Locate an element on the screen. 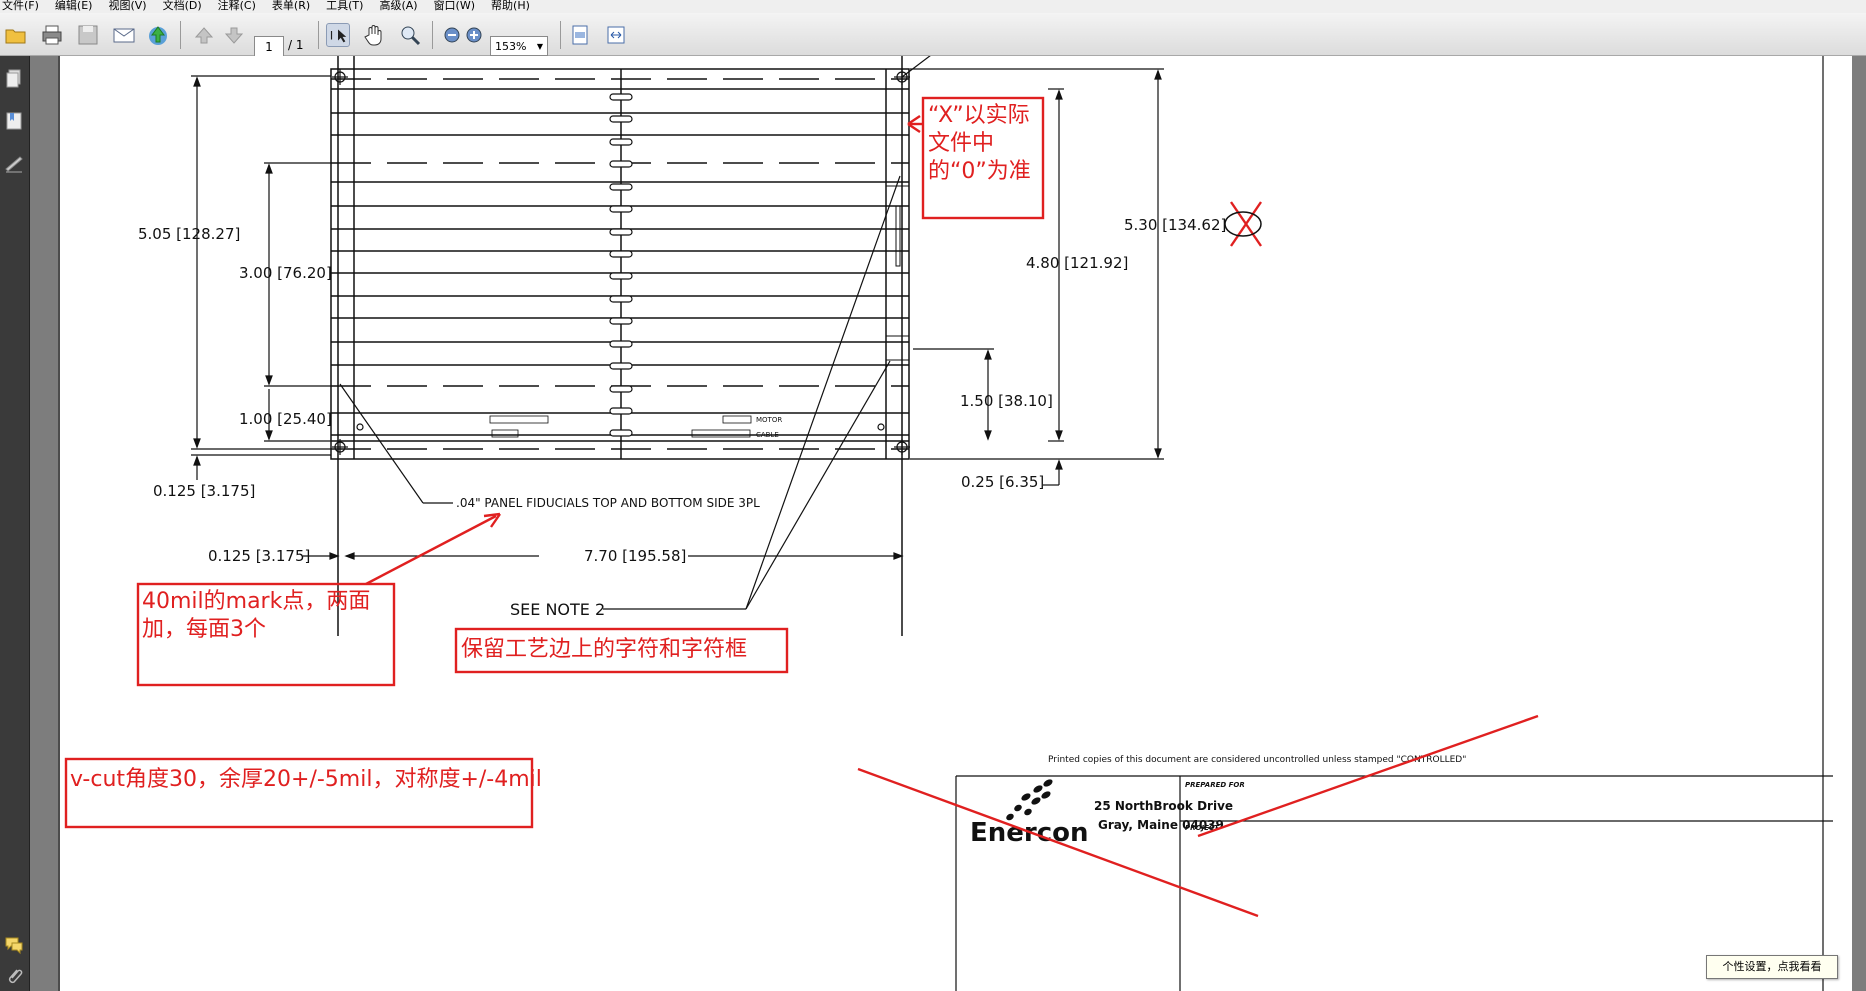 The height and width of the screenshot is (991, 1866). dim-left-outer: 5.05 [128.27] is located at coordinates (189, 234).